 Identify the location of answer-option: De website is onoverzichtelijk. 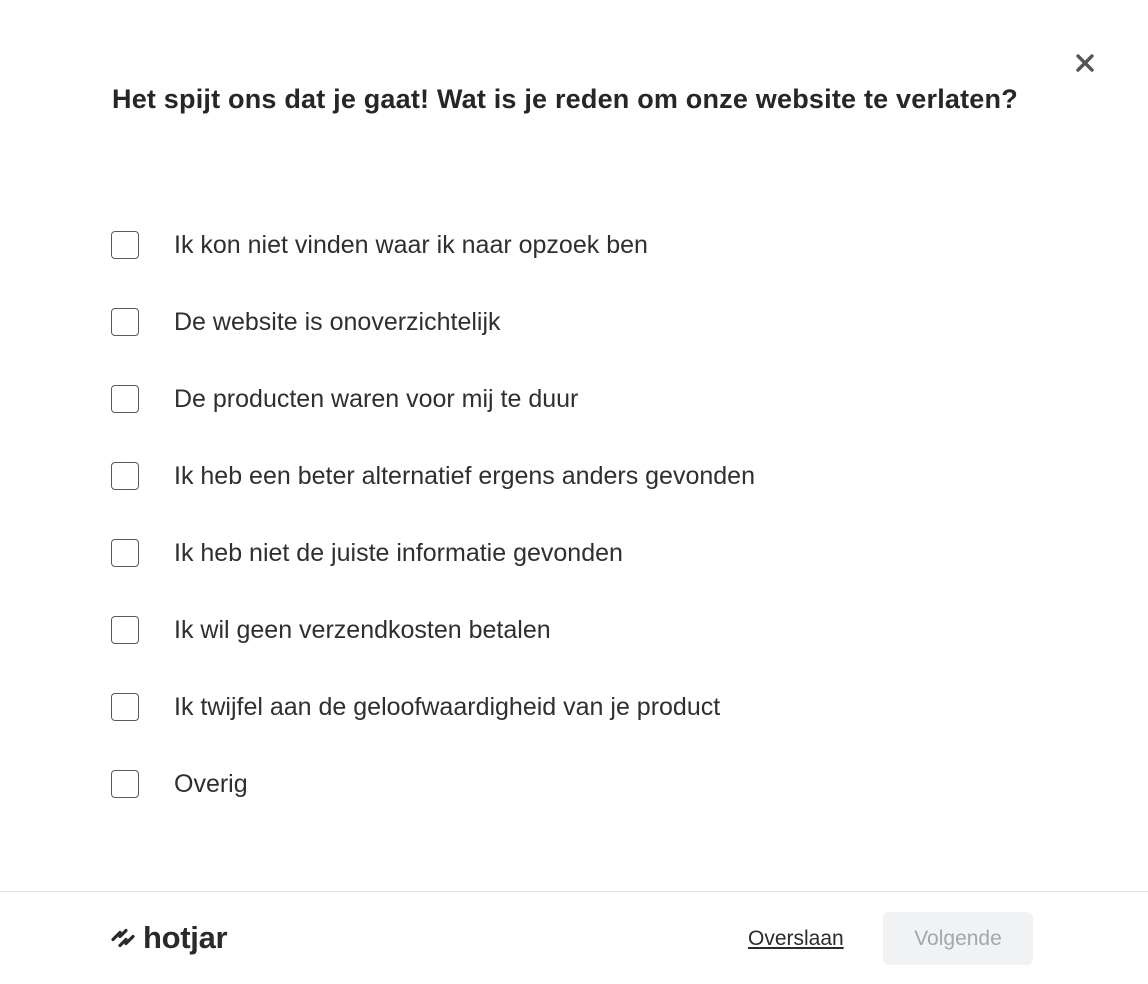
(561, 321).